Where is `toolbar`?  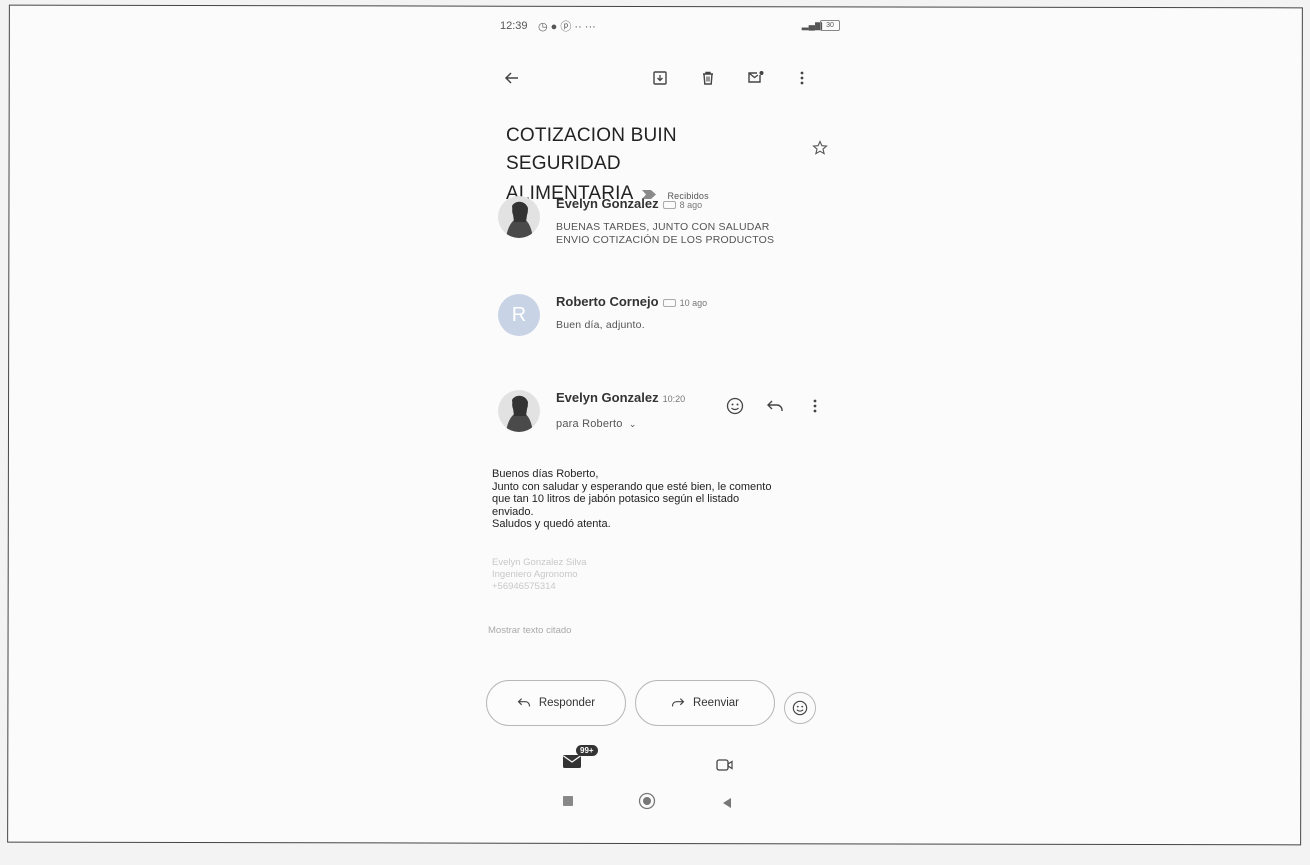 toolbar is located at coordinates (667, 81).